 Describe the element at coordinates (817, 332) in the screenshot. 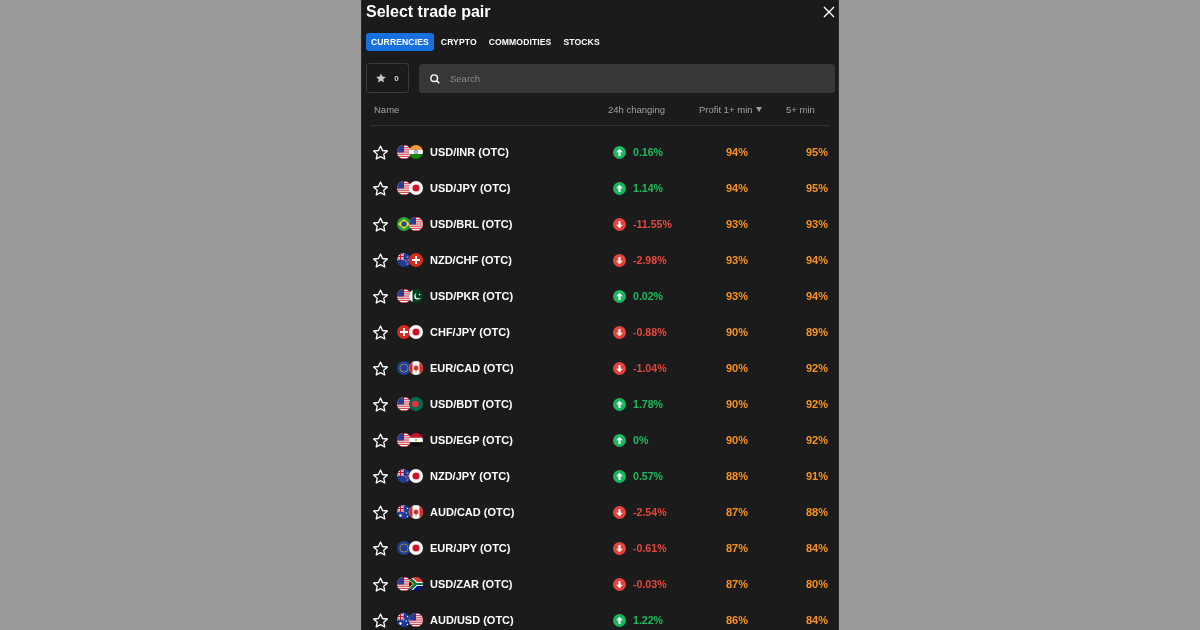

I see `profit-value: 89%` at that location.